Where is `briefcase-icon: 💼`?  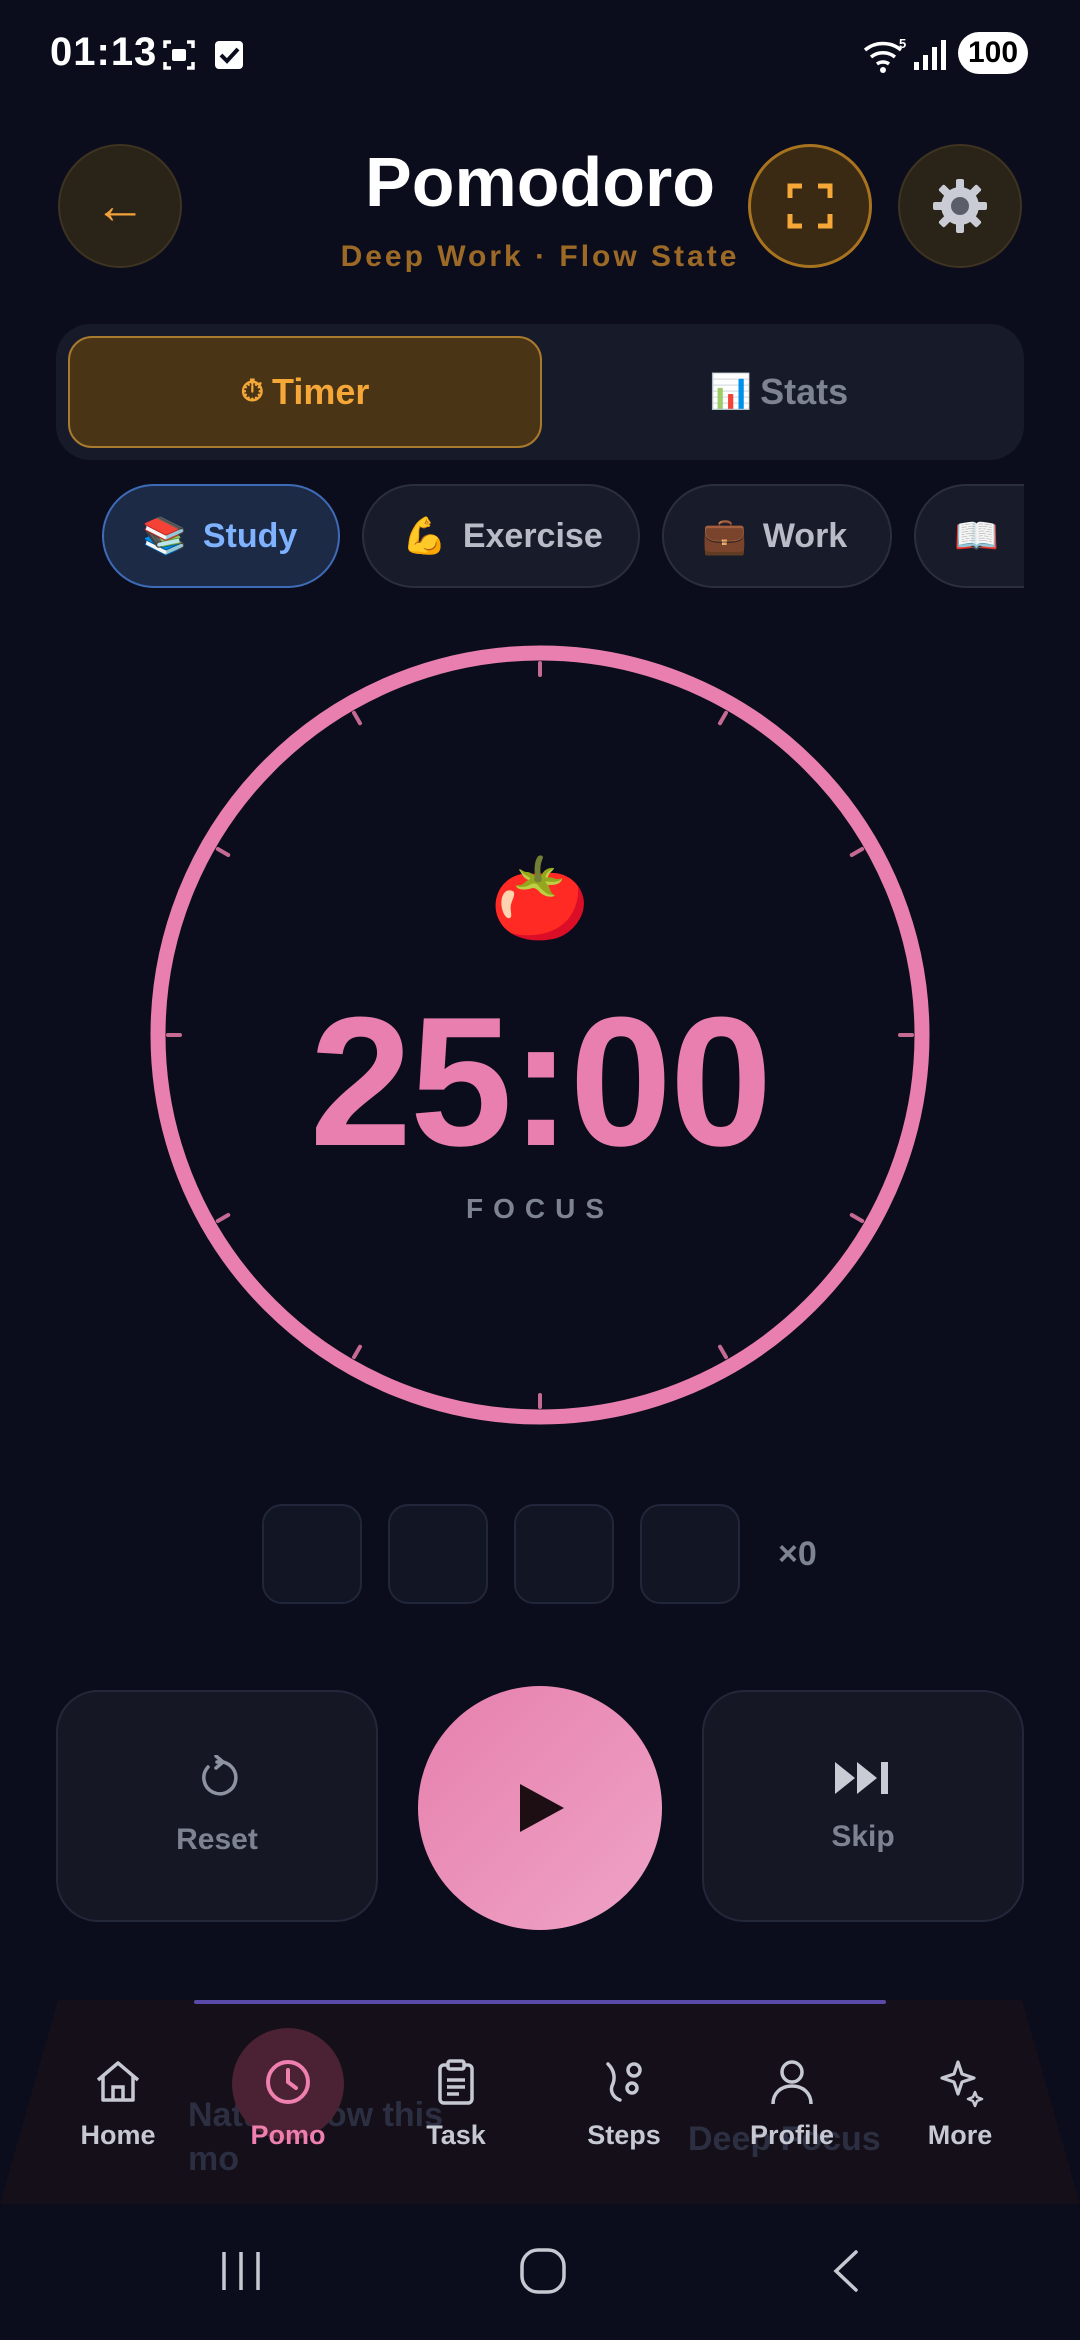 briefcase-icon: 💼 is located at coordinates (724, 535).